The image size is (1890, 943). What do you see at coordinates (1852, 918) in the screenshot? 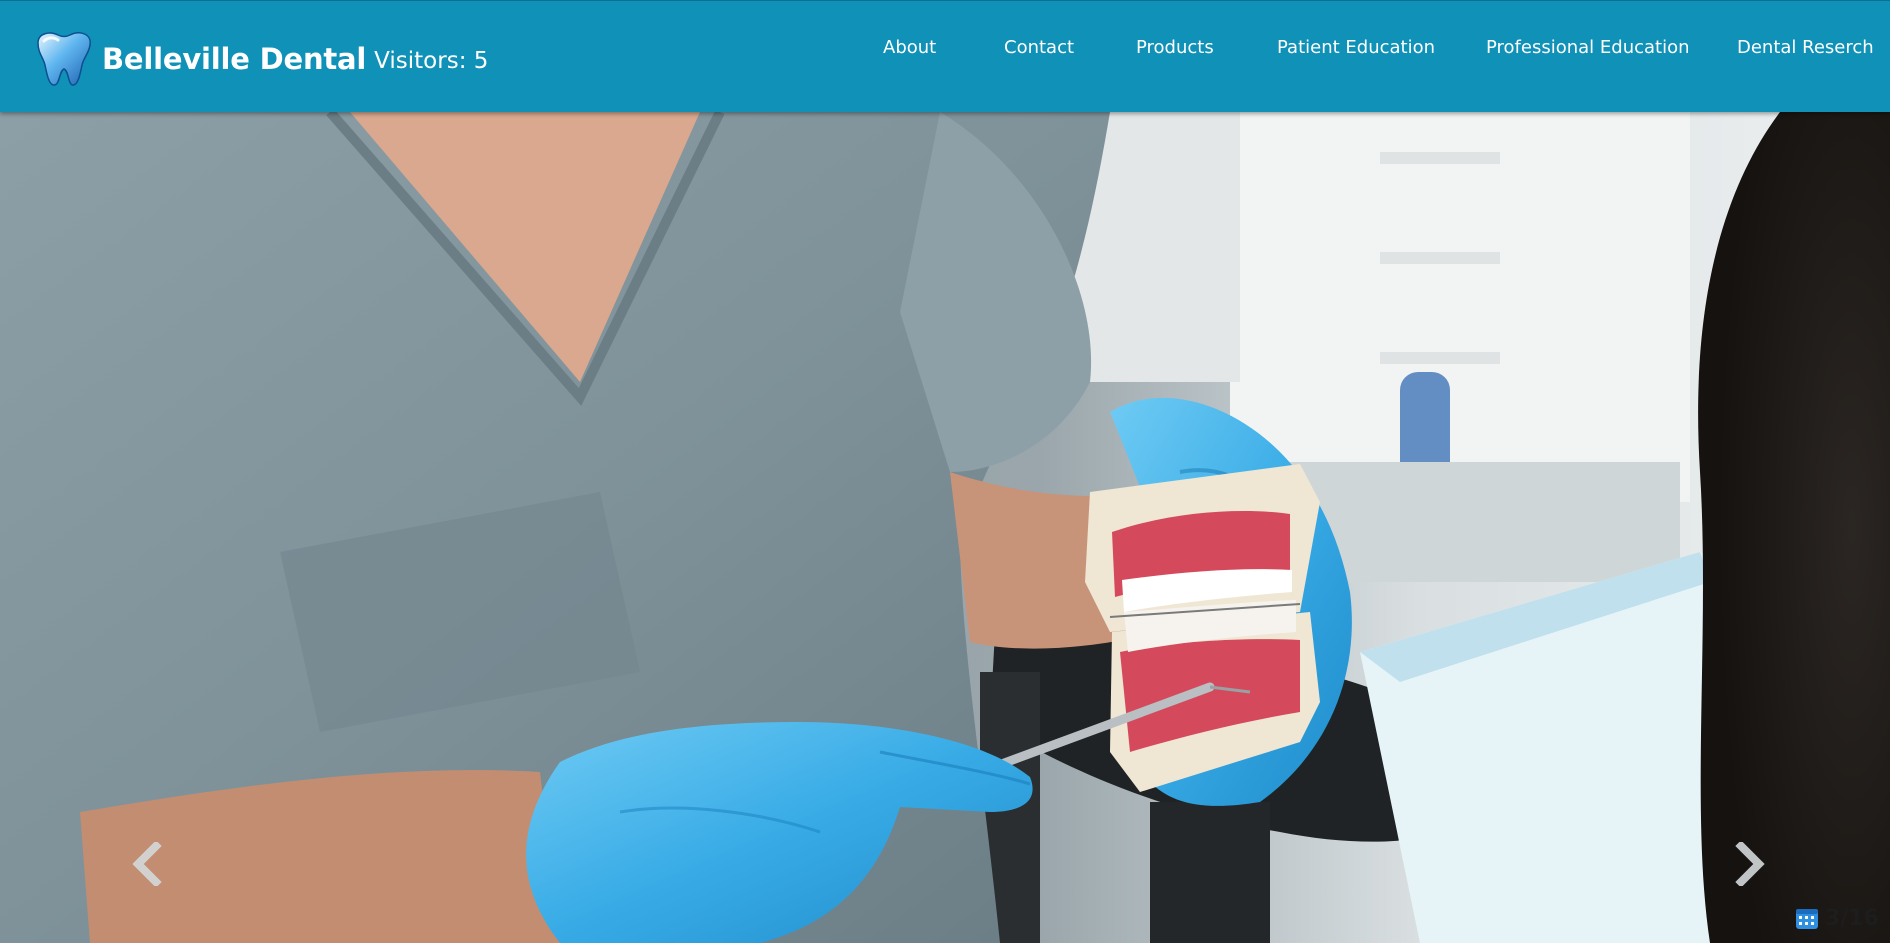
I see `slide-counter-text: 3/16` at bounding box center [1852, 918].